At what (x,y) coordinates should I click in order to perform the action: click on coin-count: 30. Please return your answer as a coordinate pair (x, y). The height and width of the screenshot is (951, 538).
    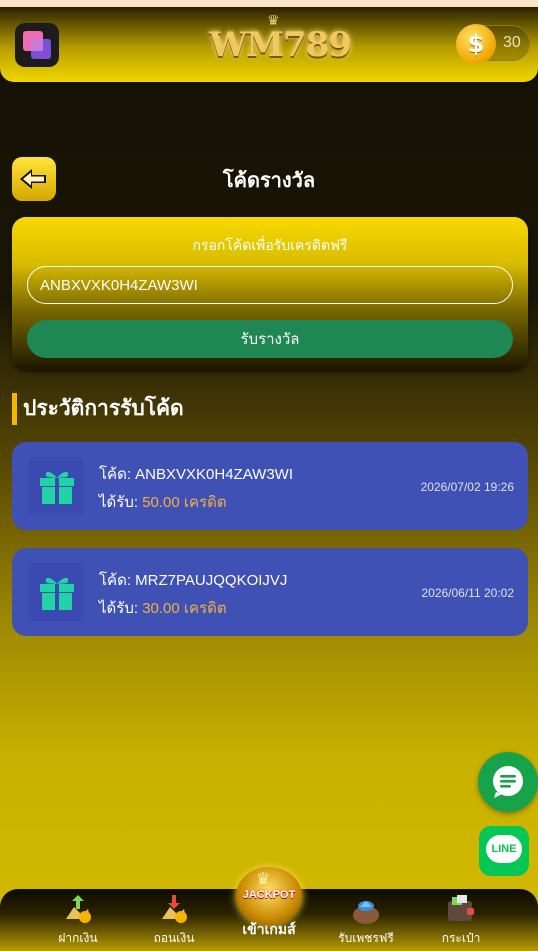
    Looking at the image, I should click on (512, 42).